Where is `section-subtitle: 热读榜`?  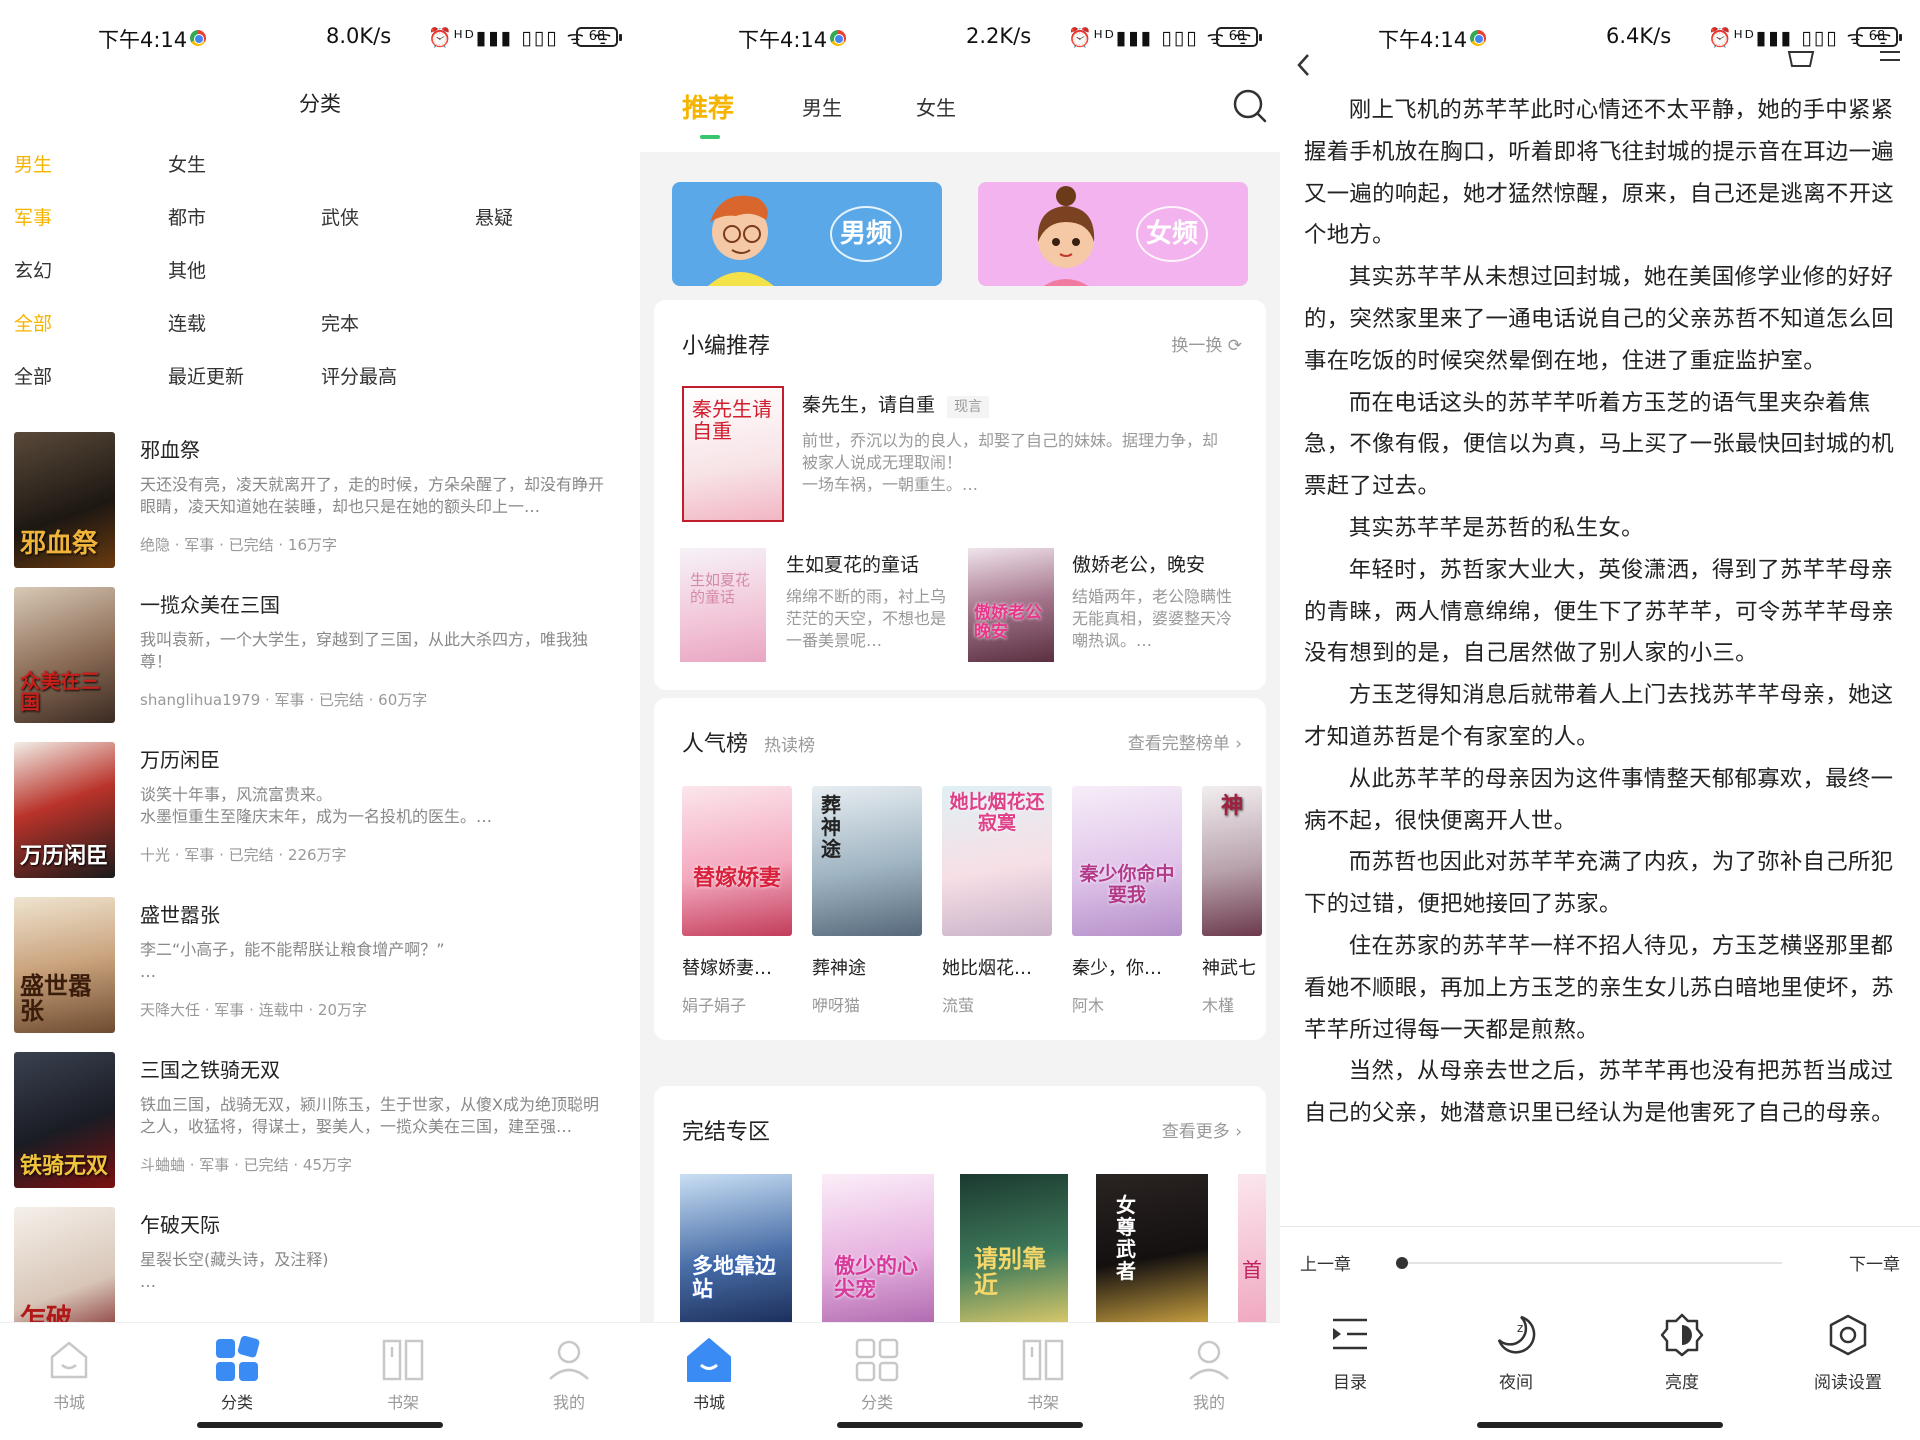
section-subtitle: 热读榜 is located at coordinates (789, 743).